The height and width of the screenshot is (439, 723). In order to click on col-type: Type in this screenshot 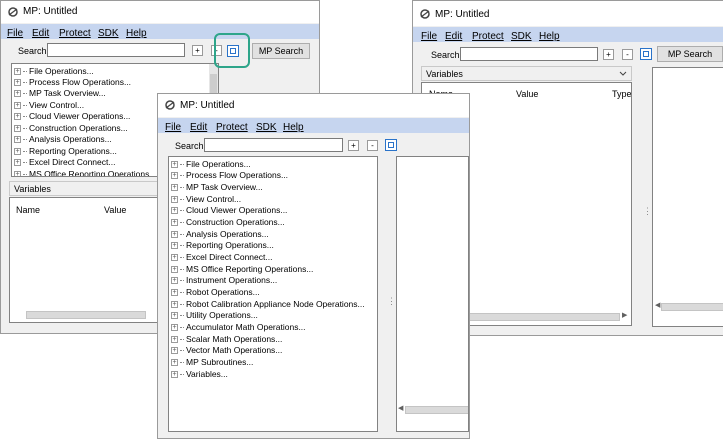, I will do `click(622, 94)`.